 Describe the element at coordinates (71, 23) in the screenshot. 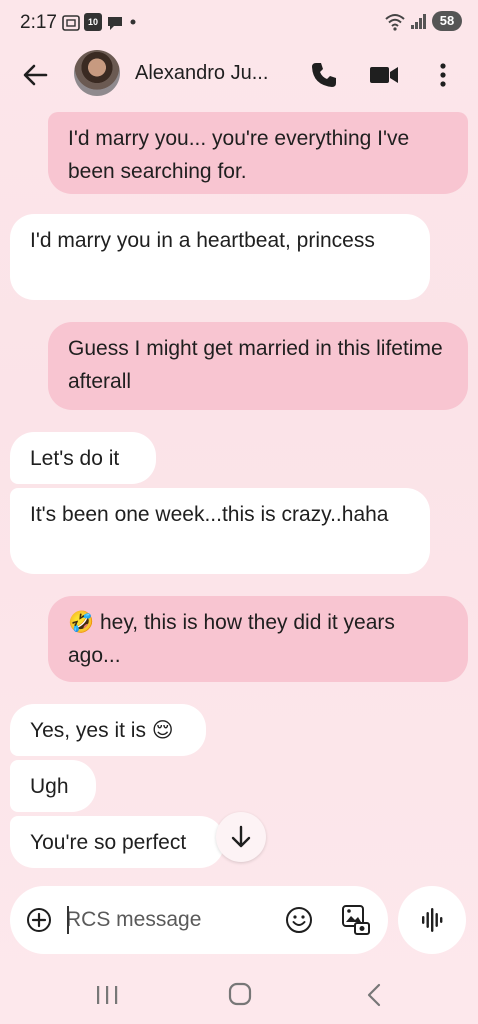

I see `screenshot-icon` at that location.